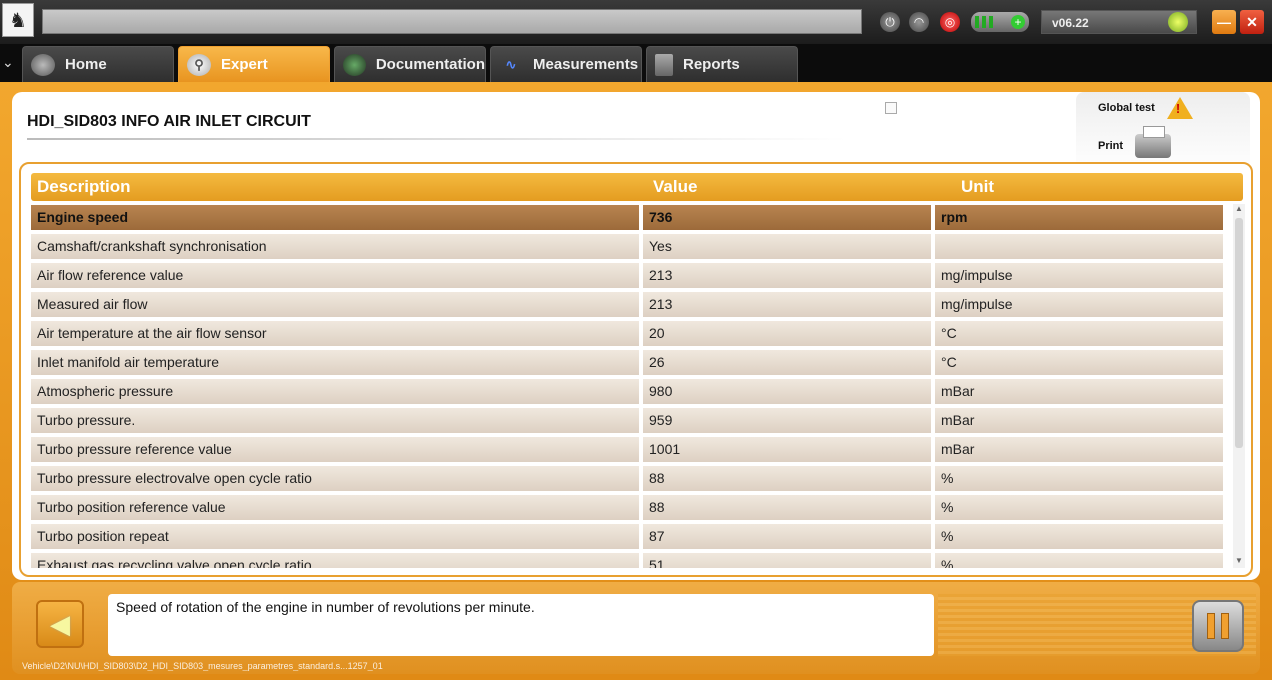 The image size is (1272, 680). I want to click on table-row: Air flow reference value 213 mg/impulse, so click(629, 276).